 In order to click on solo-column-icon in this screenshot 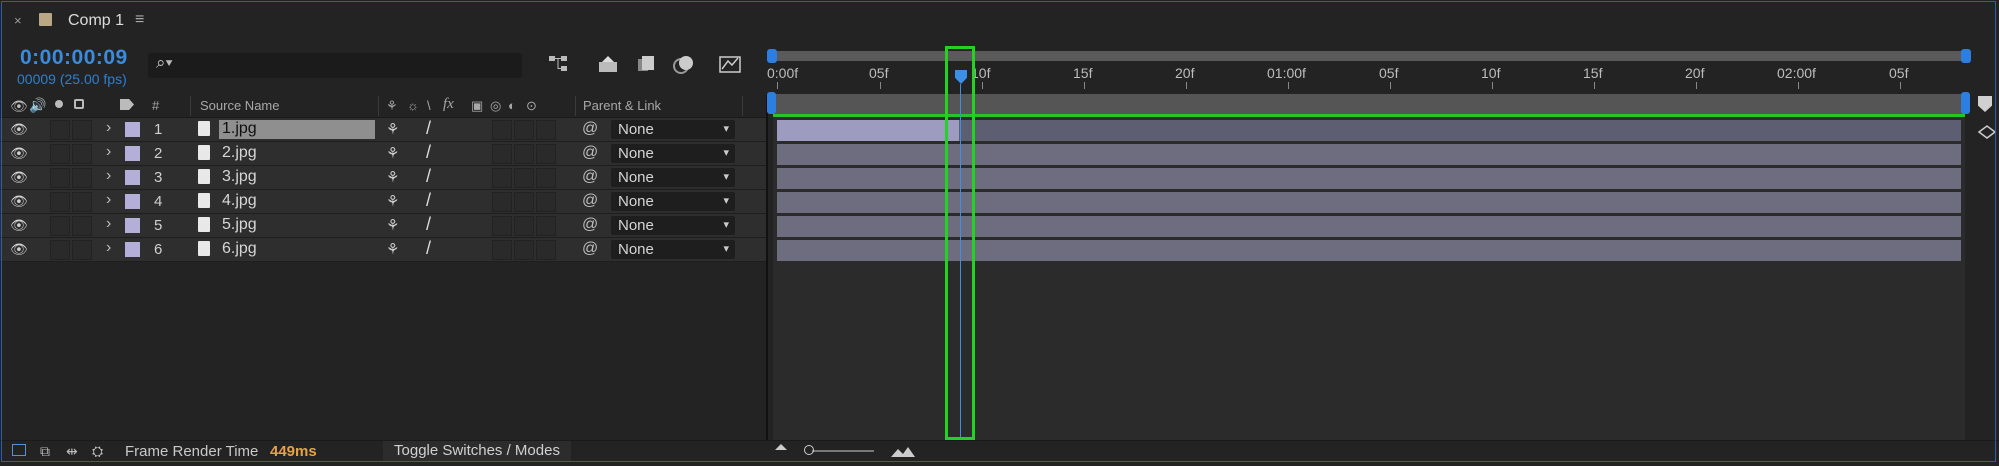, I will do `click(59, 104)`.